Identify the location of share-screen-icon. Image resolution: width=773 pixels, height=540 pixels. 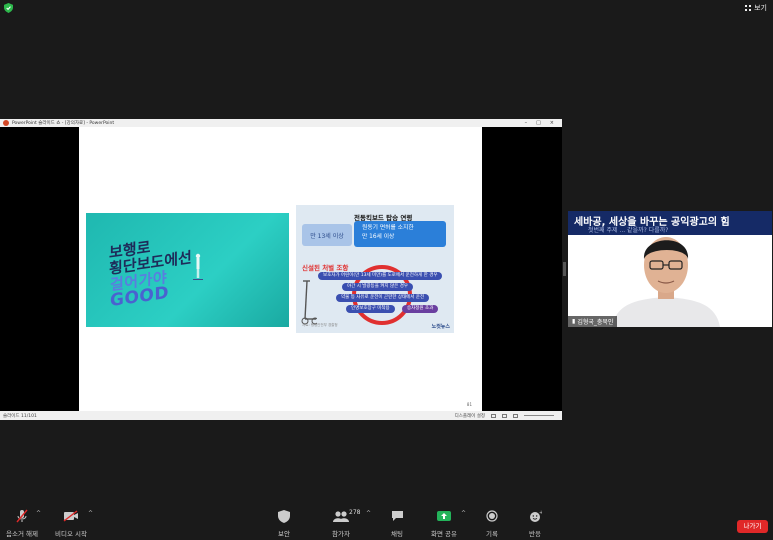
(444, 516).